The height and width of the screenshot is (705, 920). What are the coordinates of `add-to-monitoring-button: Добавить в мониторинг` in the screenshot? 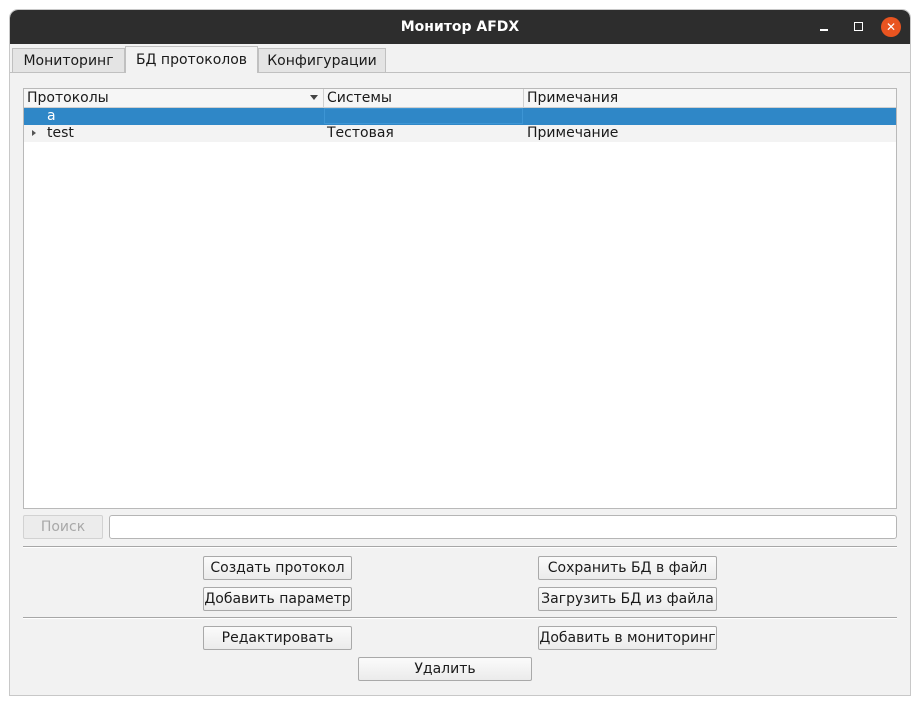 It's located at (627, 638).